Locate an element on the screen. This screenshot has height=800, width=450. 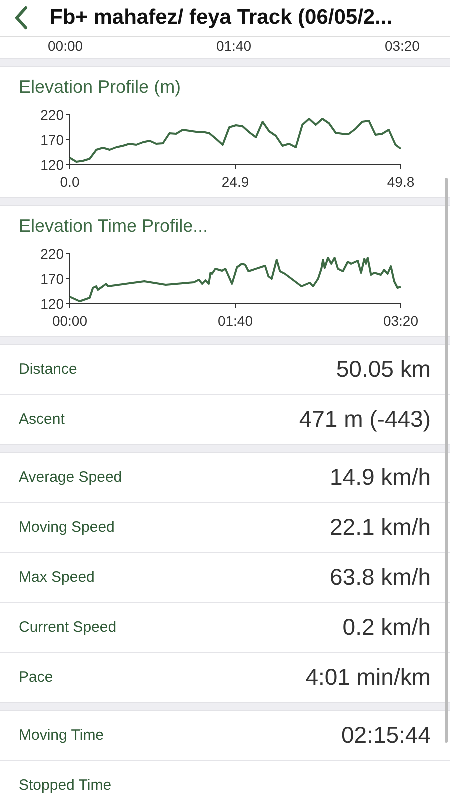
stat-value: 4:01 min/km is located at coordinates (368, 677).